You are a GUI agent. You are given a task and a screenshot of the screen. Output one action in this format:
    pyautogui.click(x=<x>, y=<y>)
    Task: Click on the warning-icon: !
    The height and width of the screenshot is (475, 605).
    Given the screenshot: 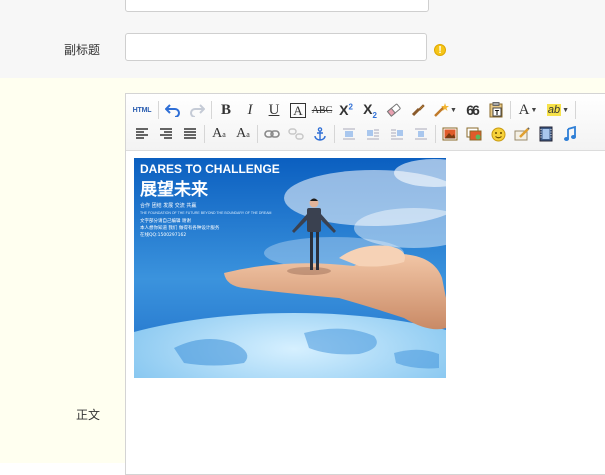 What is the action you would take?
    pyautogui.click(x=440, y=50)
    